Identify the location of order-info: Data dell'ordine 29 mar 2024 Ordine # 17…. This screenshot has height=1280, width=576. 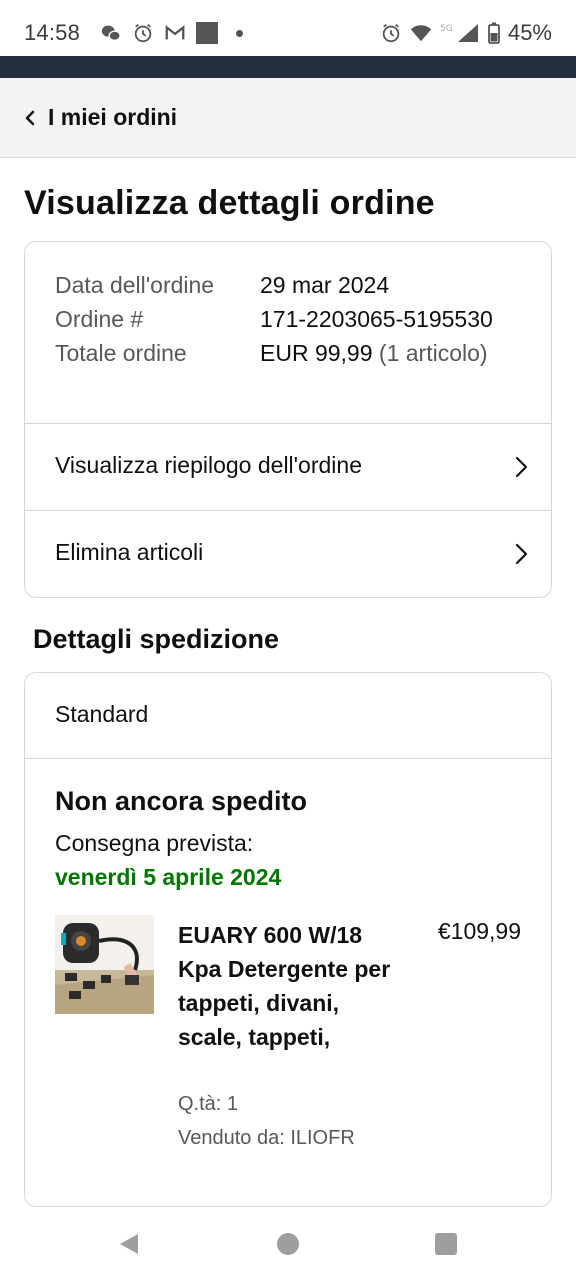
(290, 319).